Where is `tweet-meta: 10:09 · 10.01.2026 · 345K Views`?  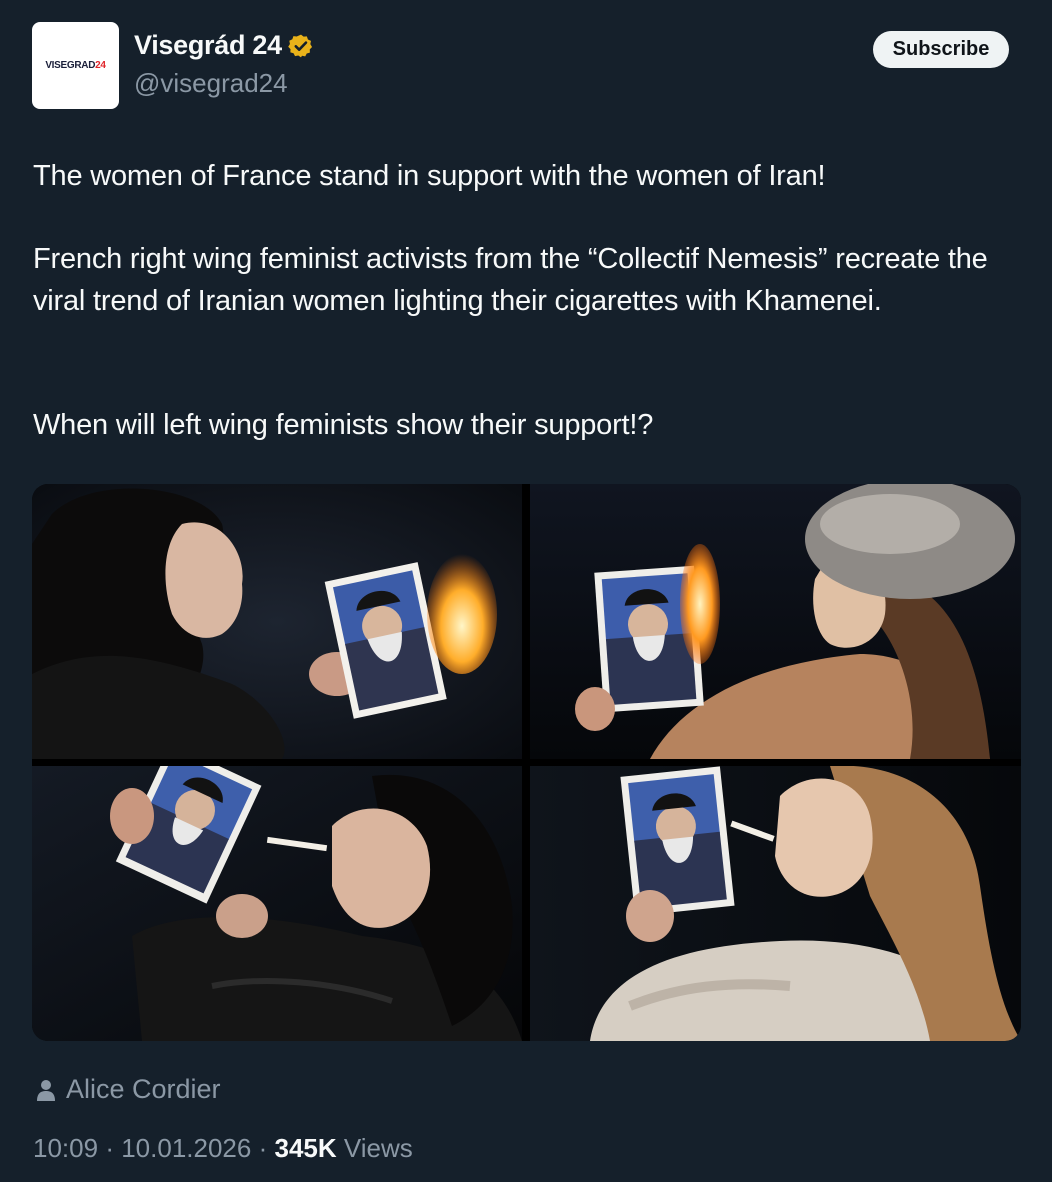 tweet-meta: 10:09 · 10.01.2026 · 345K Views is located at coordinates (223, 1148).